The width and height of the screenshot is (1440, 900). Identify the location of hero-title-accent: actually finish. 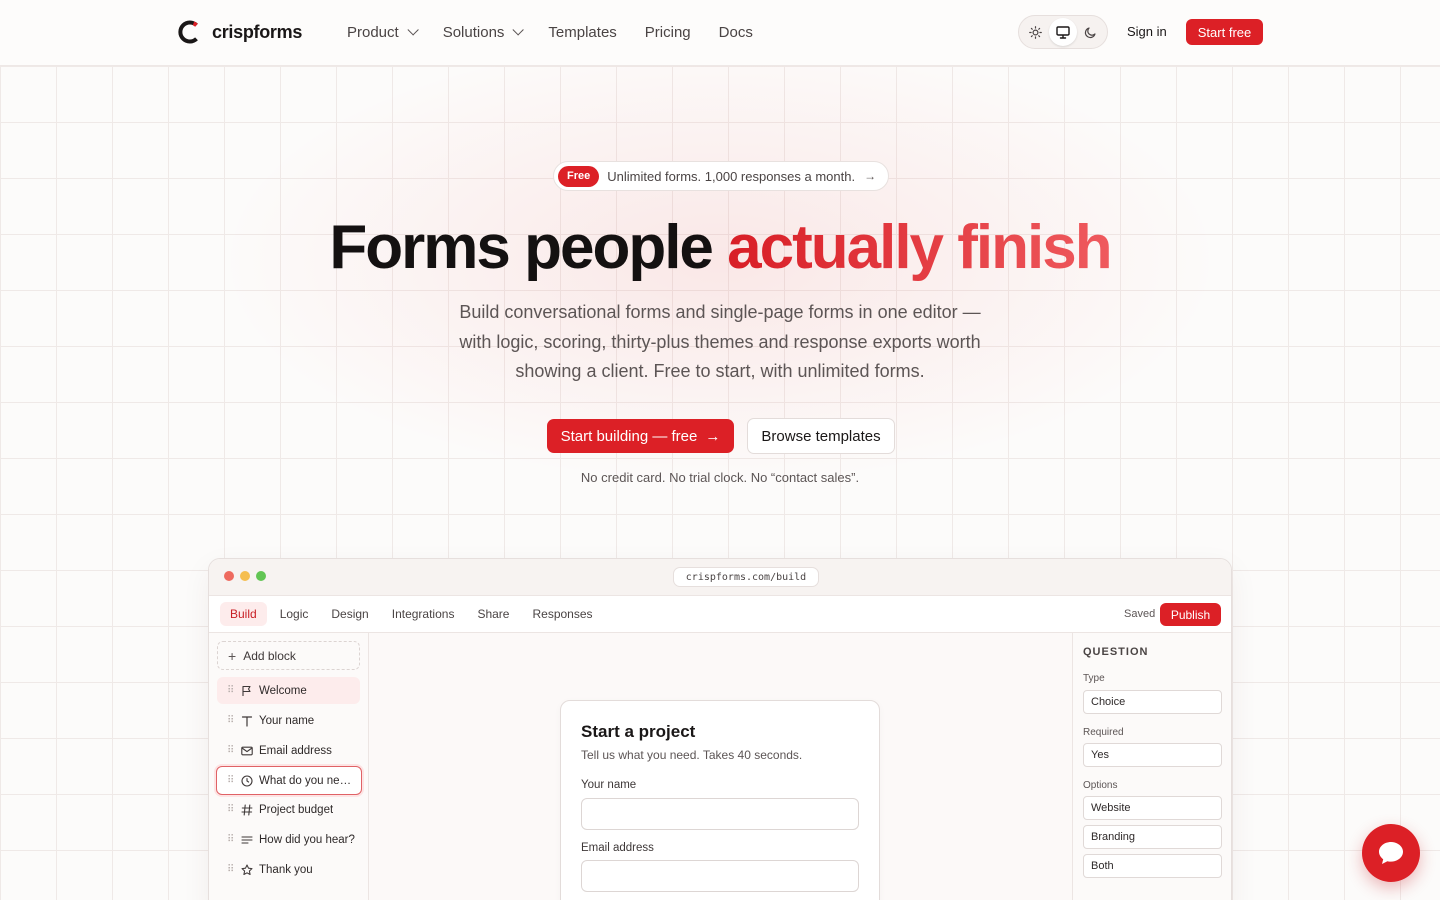
(919, 247).